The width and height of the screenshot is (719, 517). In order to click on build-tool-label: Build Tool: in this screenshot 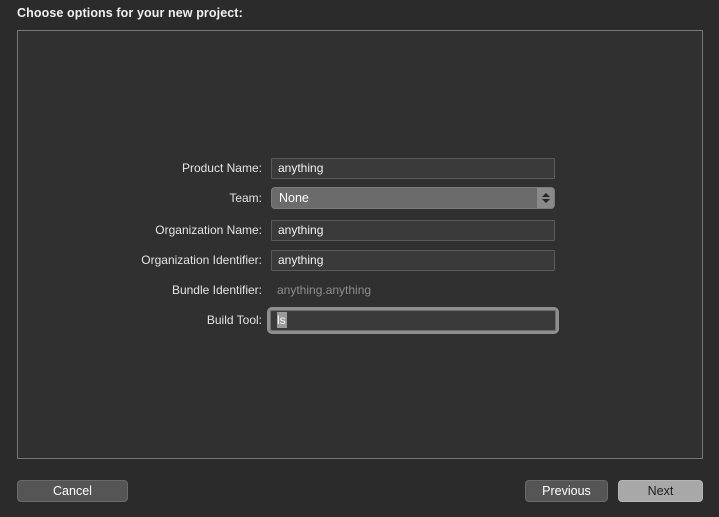, I will do `click(234, 320)`.